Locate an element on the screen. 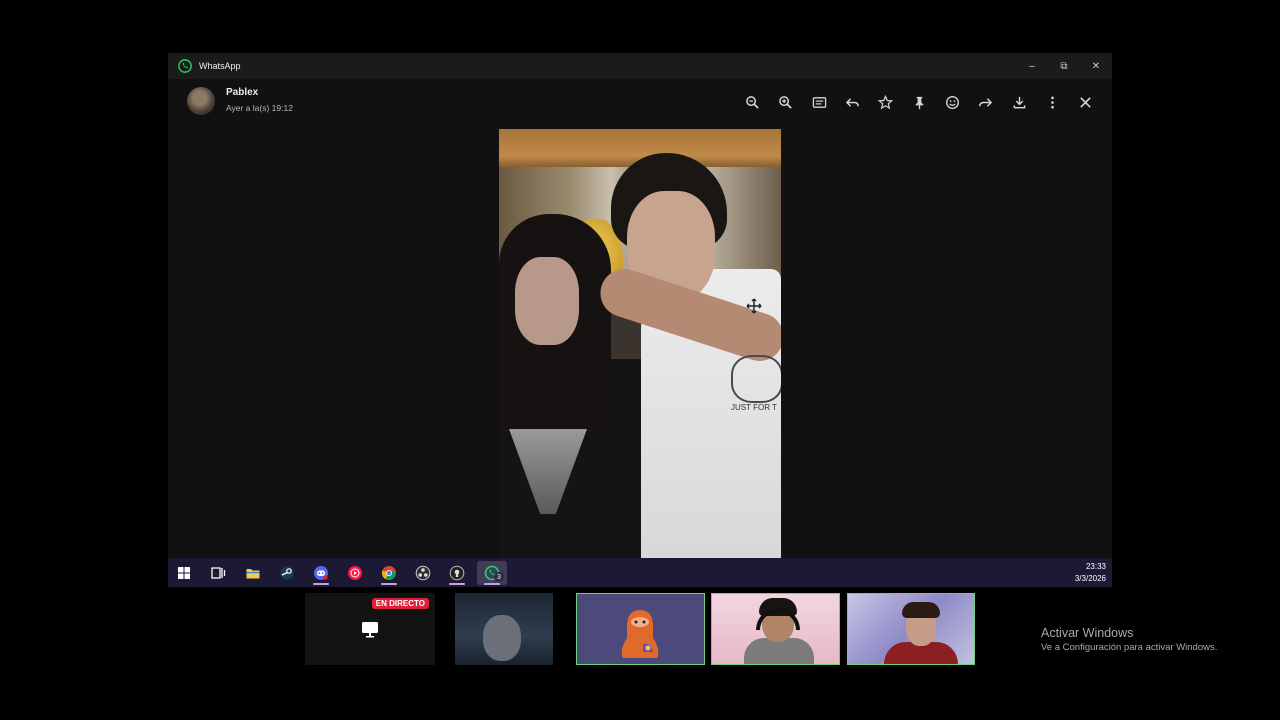 This screenshot has width=1280, height=720. live-badge: EN DIRECTO is located at coordinates (400, 603).